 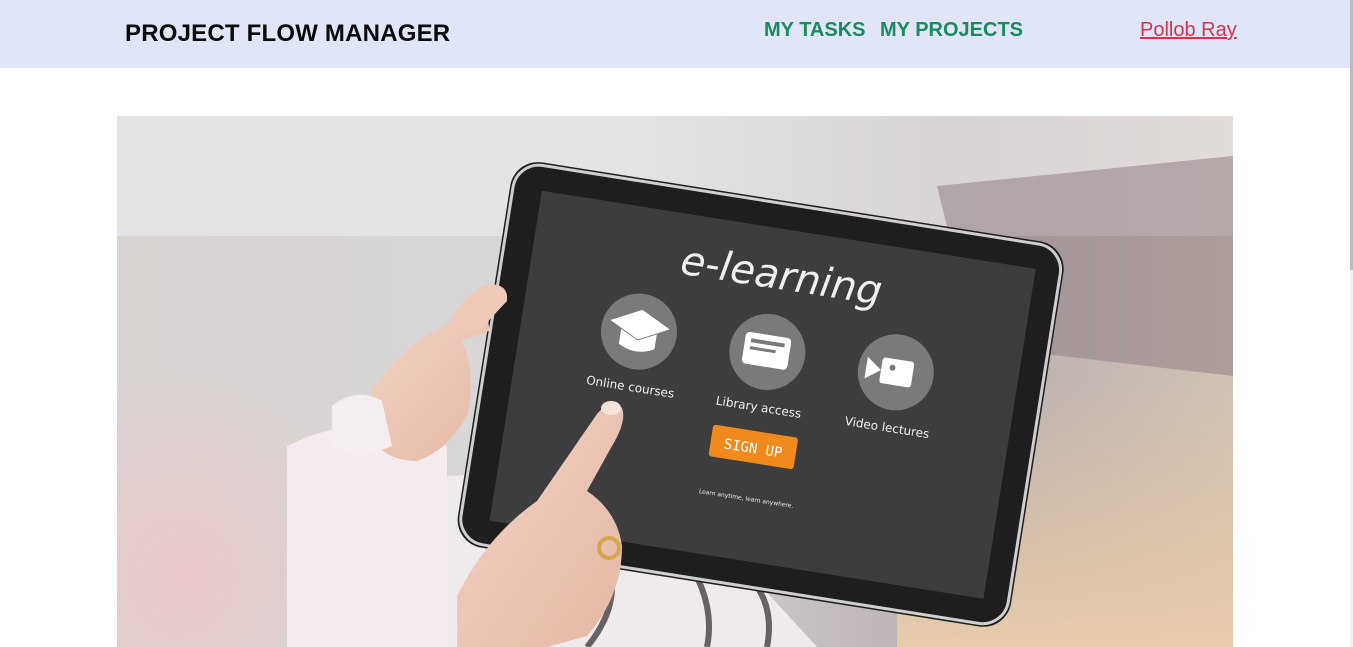 I want to click on brand-title: PROJECT FLOW MANAGER, so click(x=287, y=34).